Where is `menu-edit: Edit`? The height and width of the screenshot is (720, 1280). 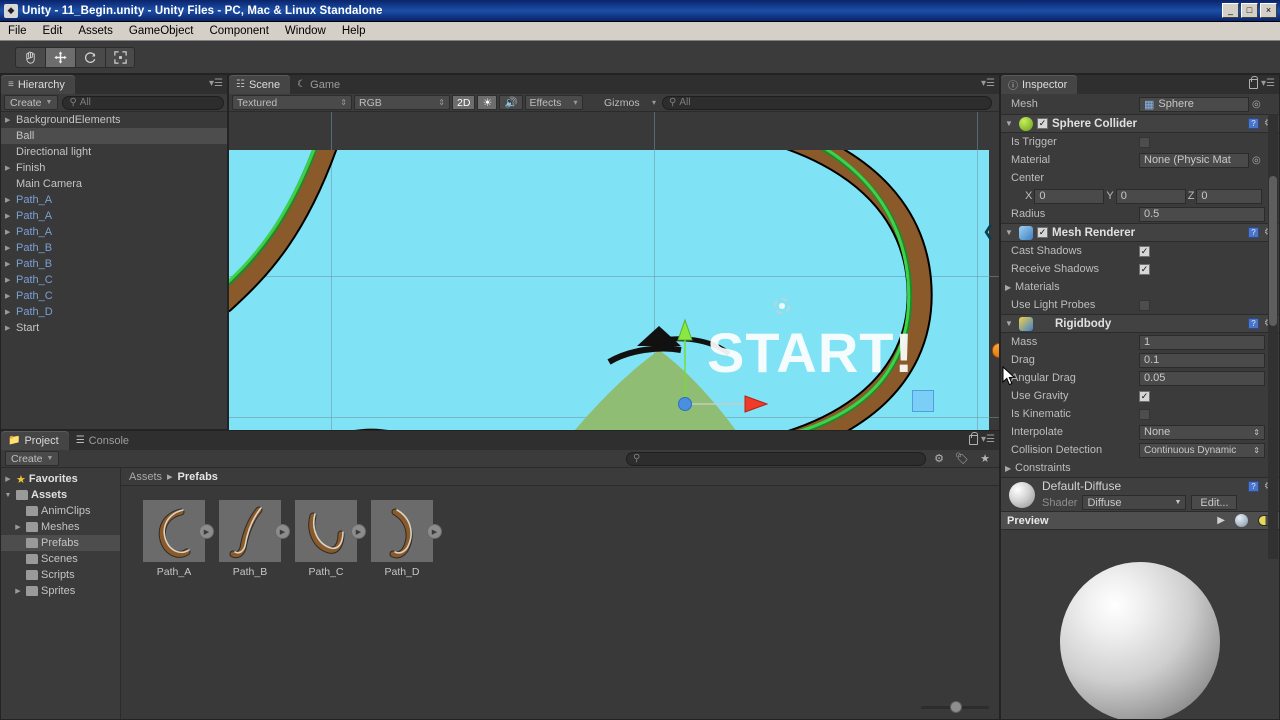 menu-edit: Edit is located at coordinates (53, 31).